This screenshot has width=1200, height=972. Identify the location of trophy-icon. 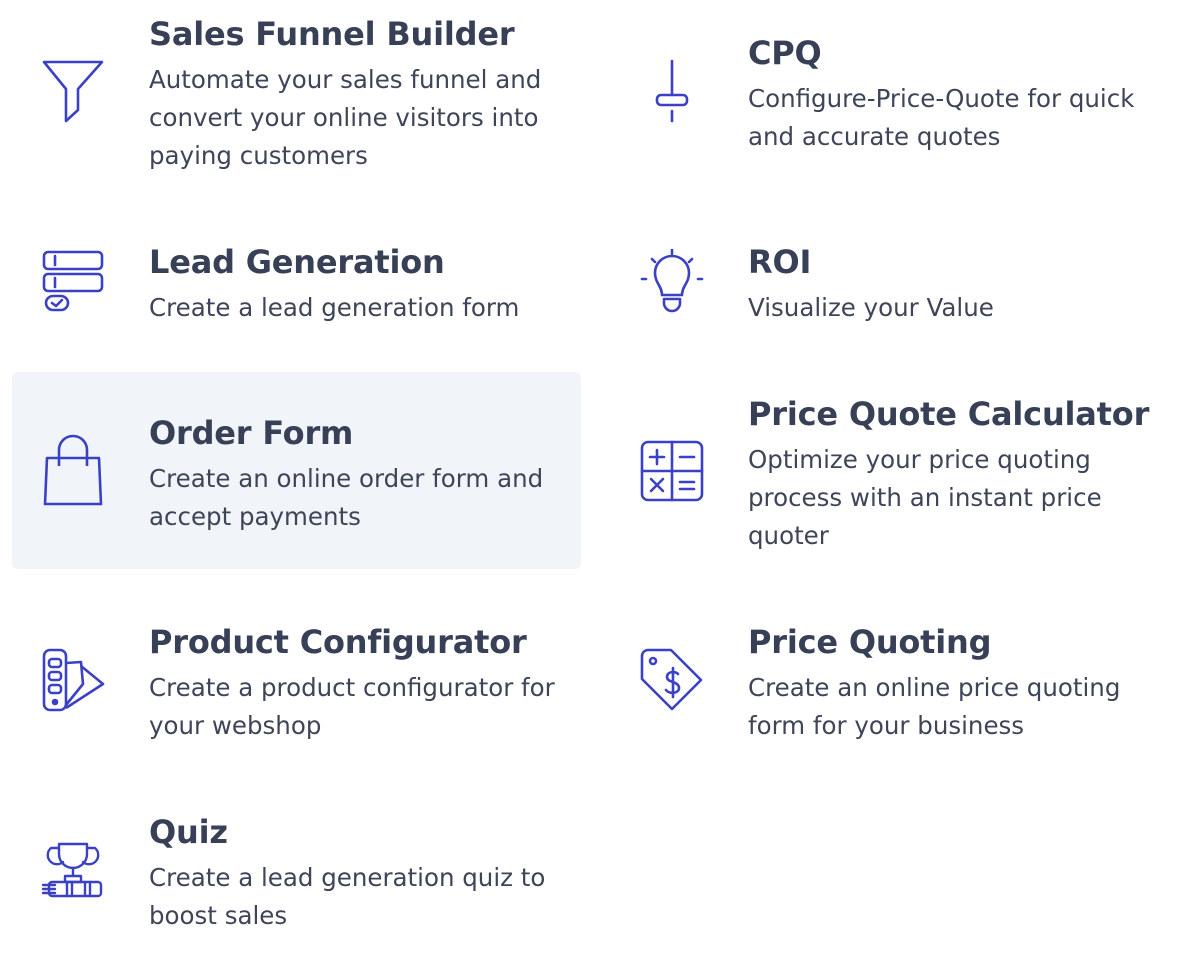
(73, 874).